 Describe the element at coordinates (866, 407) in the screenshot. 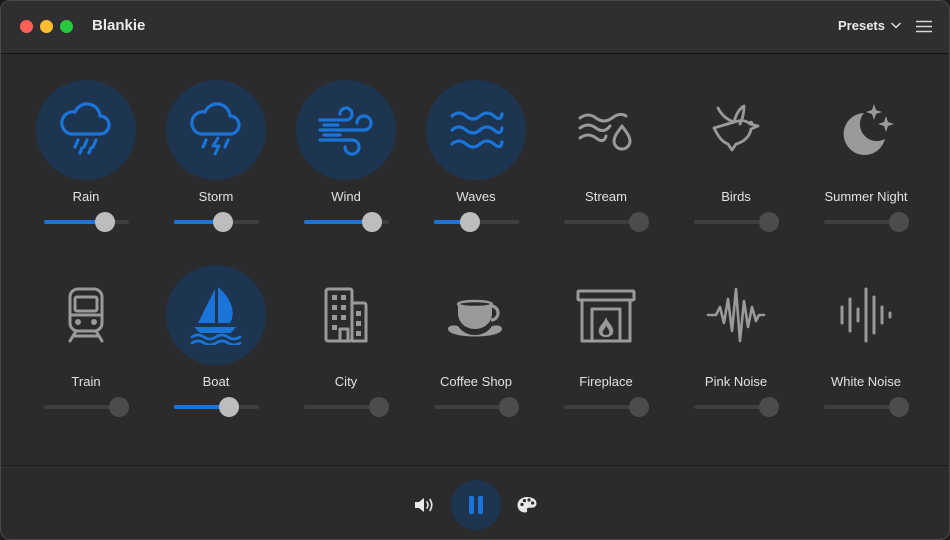

I see `volume-slider-white-noise` at that location.